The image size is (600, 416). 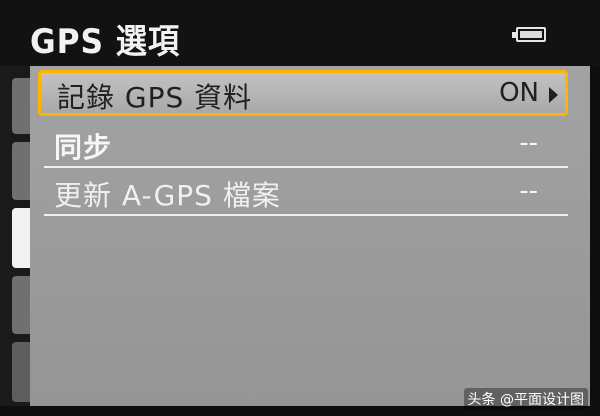 I want to click on row-divider, so click(x=306, y=215).